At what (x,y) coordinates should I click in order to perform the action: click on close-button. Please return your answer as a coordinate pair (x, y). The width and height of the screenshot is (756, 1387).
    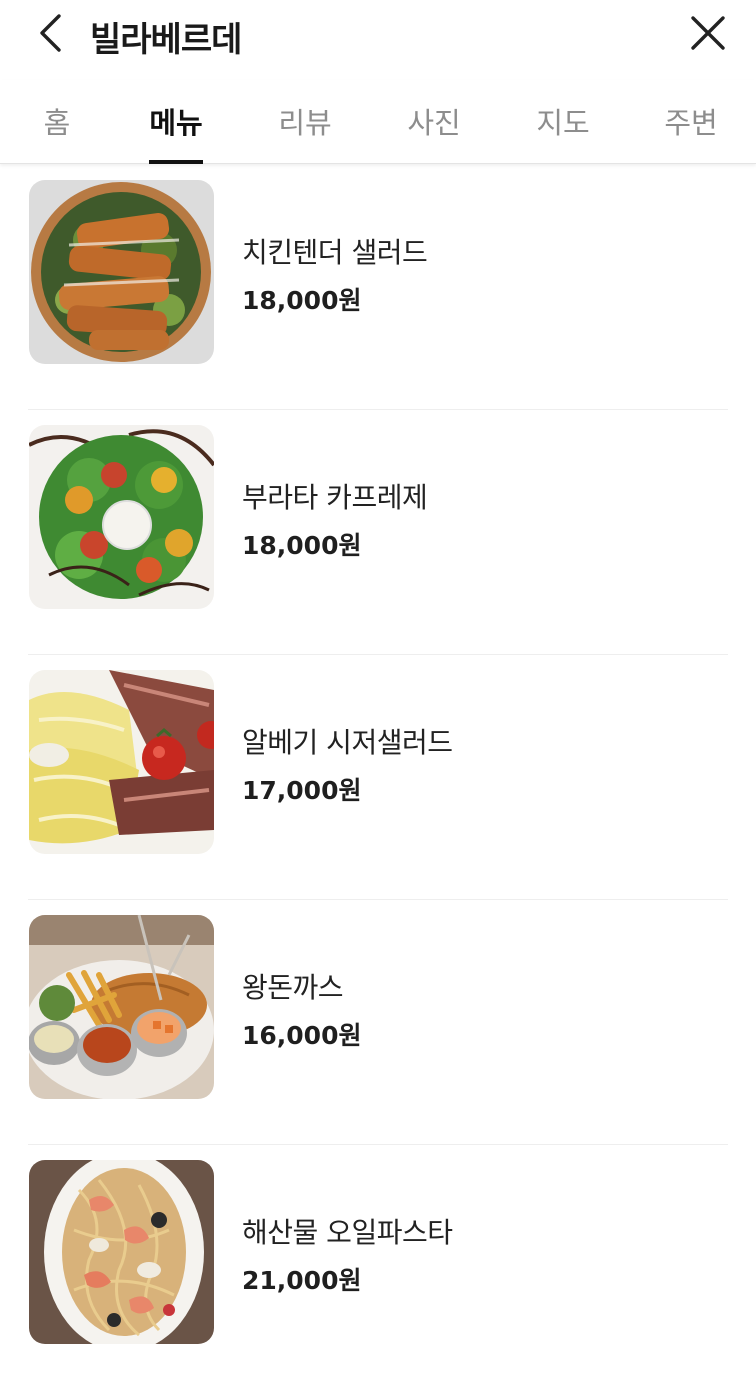
    Looking at the image, I should click on (708, 33).